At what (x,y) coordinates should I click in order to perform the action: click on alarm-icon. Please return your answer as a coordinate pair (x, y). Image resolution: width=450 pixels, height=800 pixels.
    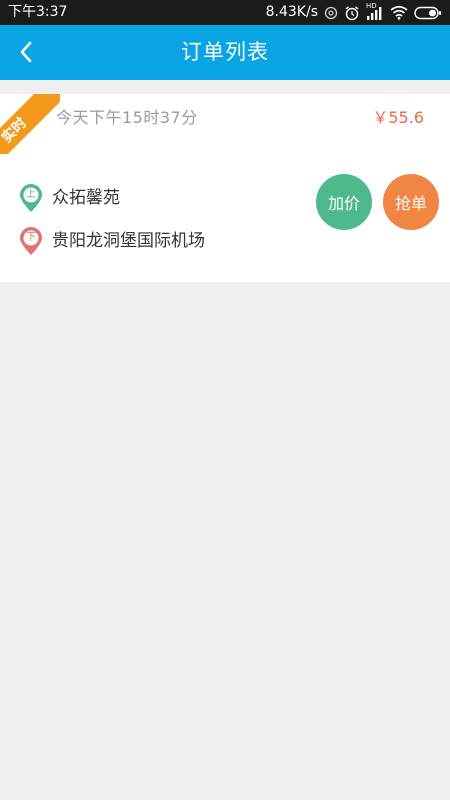
    Looking at the image, I should click on (352, 13).